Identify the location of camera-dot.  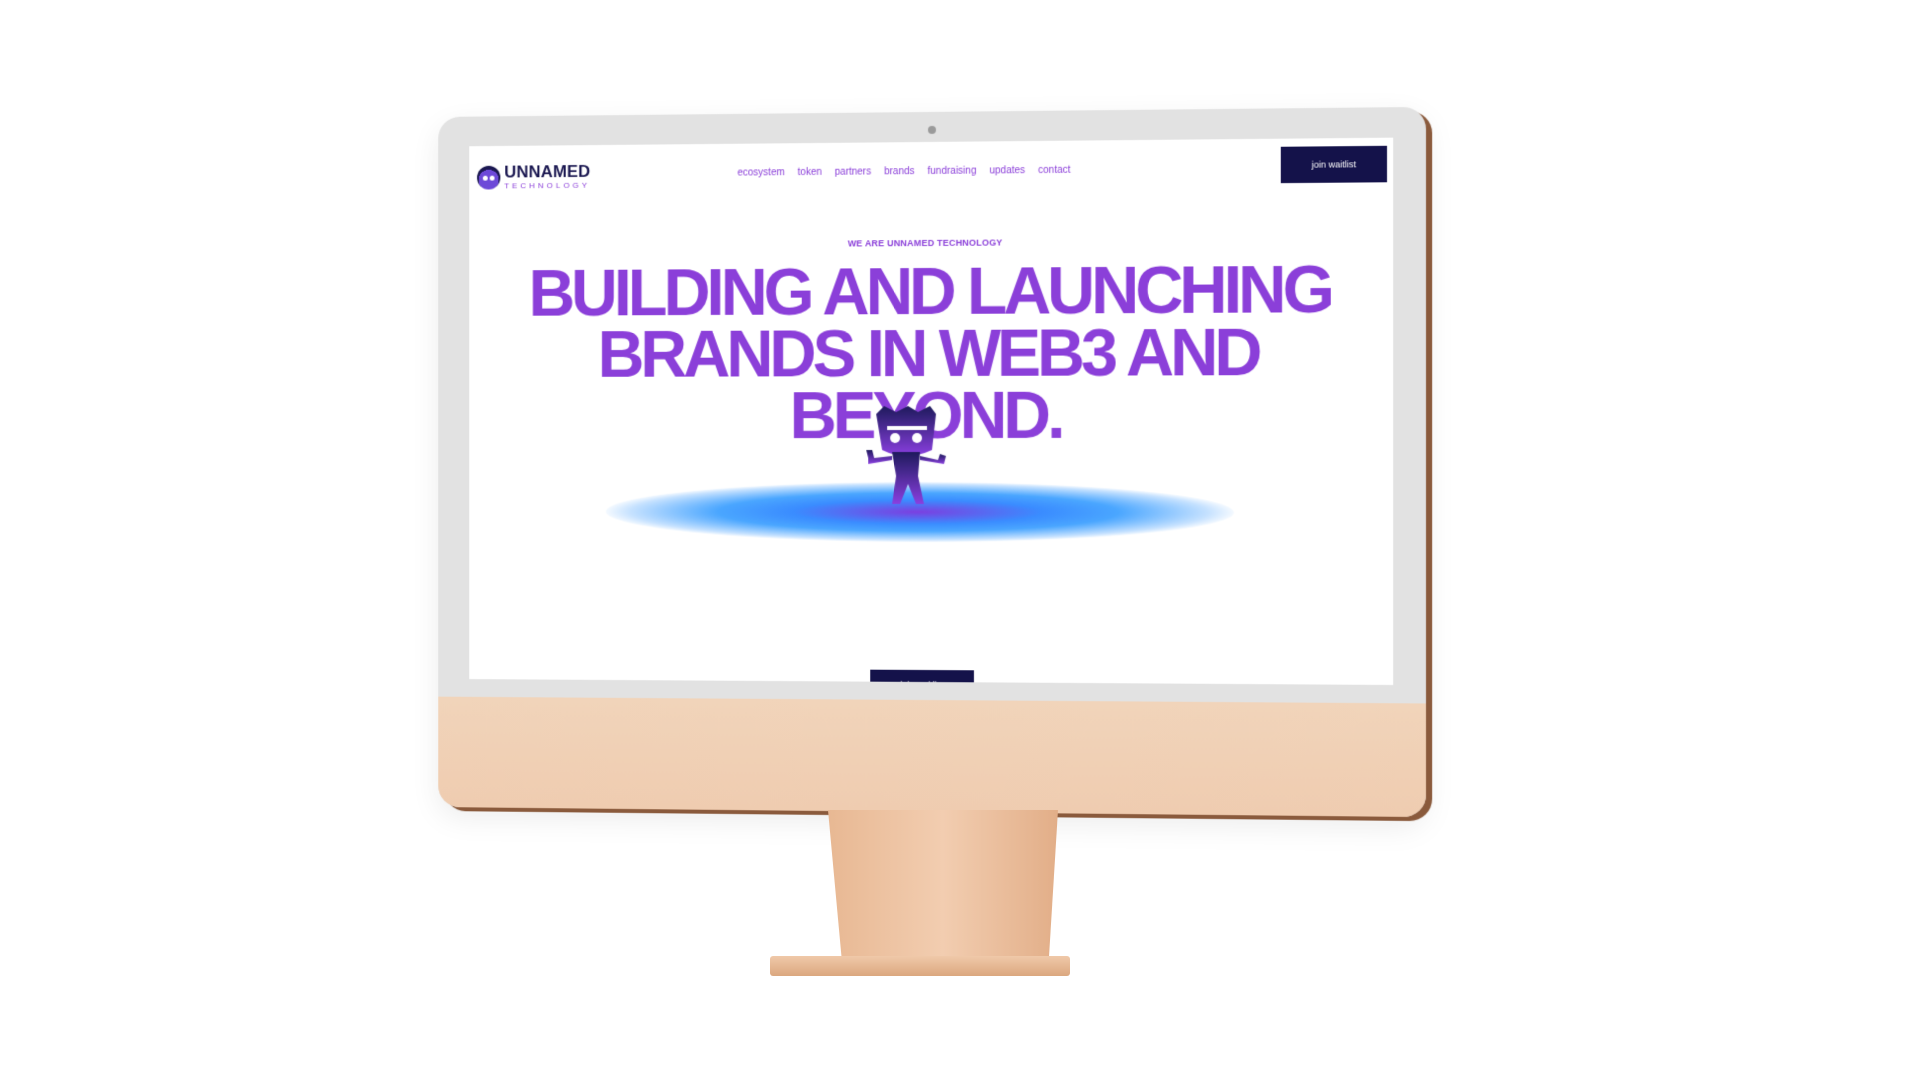
(931, 129).